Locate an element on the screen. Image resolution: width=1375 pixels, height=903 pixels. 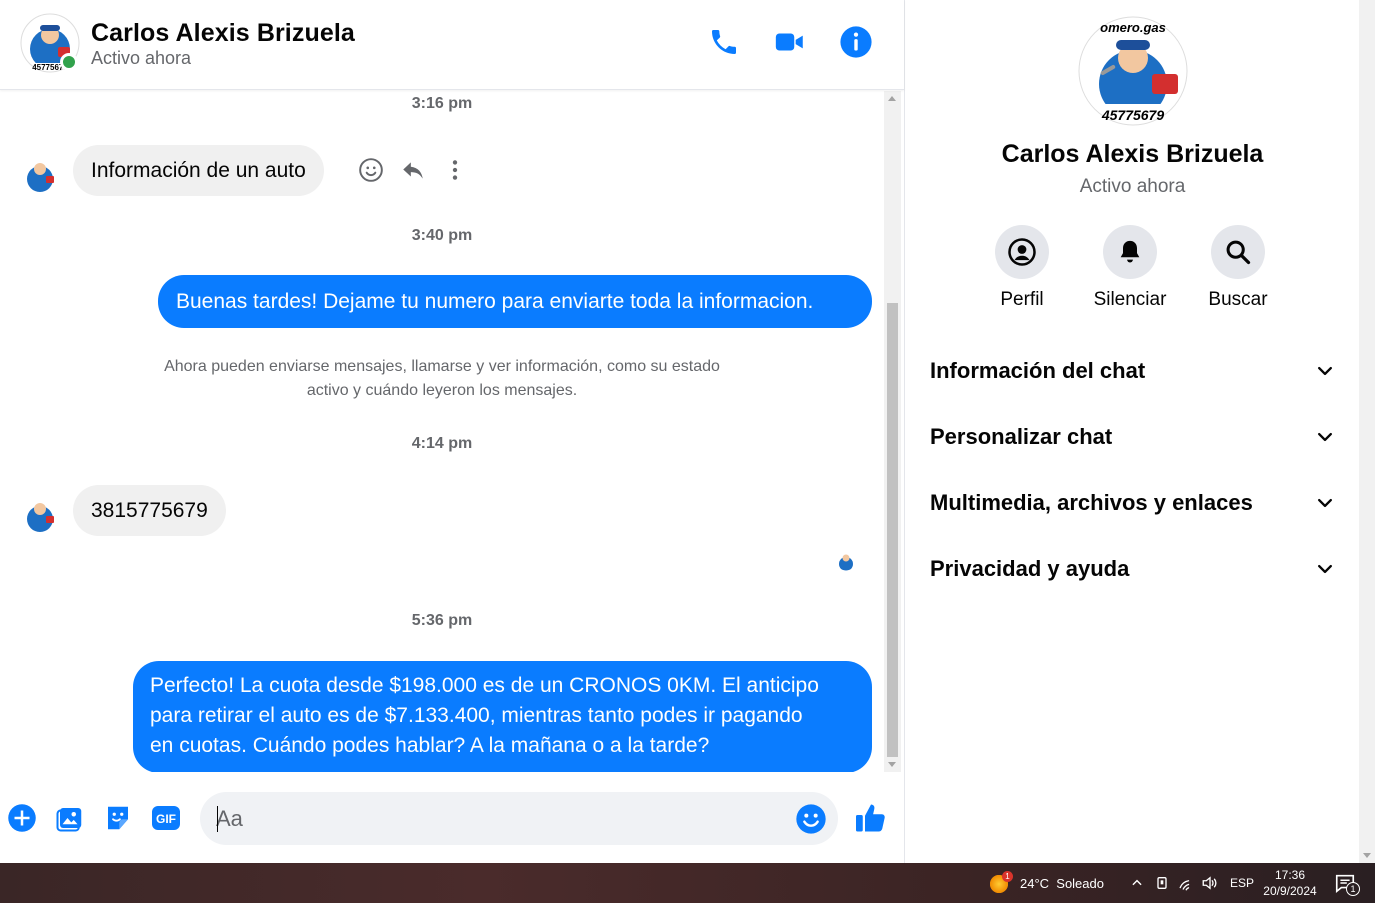
contact-name: Carlos Alexis Brizuela is located at coordinates (223, 33).